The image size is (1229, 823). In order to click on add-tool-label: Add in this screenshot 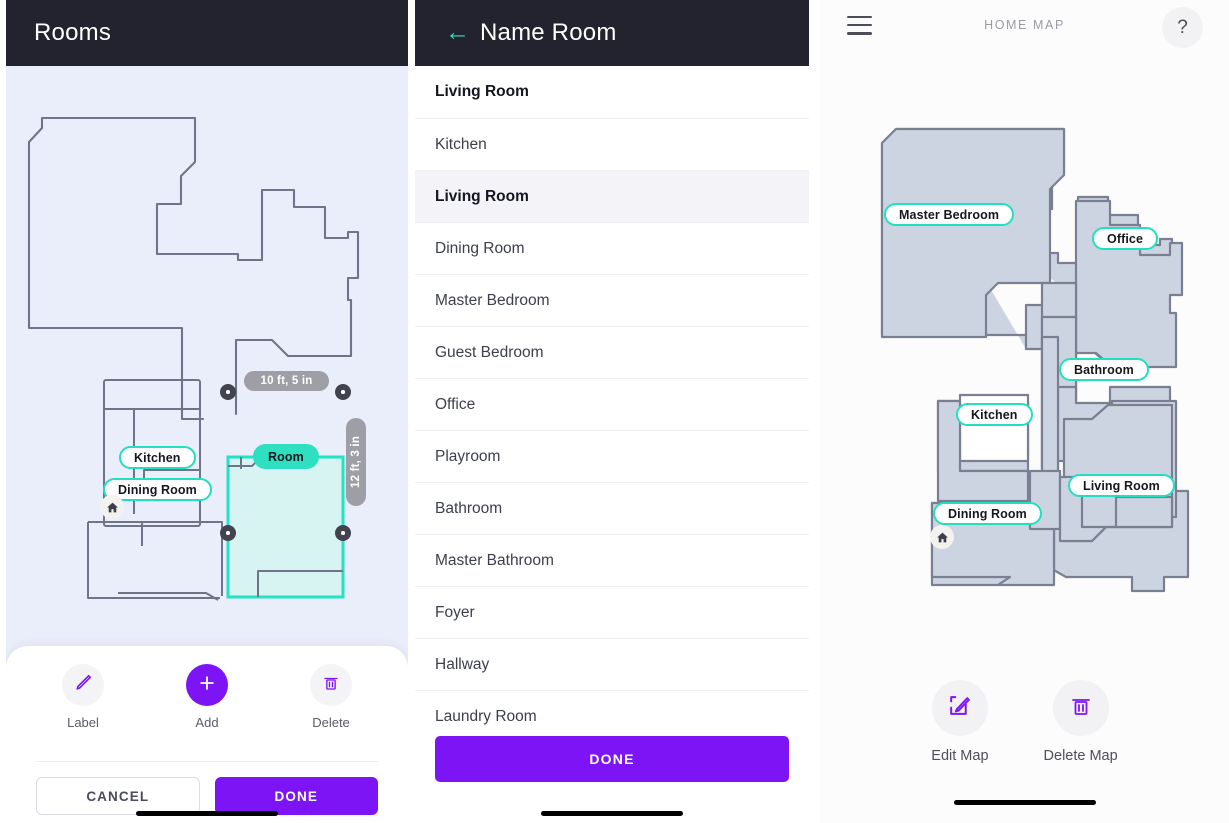, I will do `click(207, 722)`.